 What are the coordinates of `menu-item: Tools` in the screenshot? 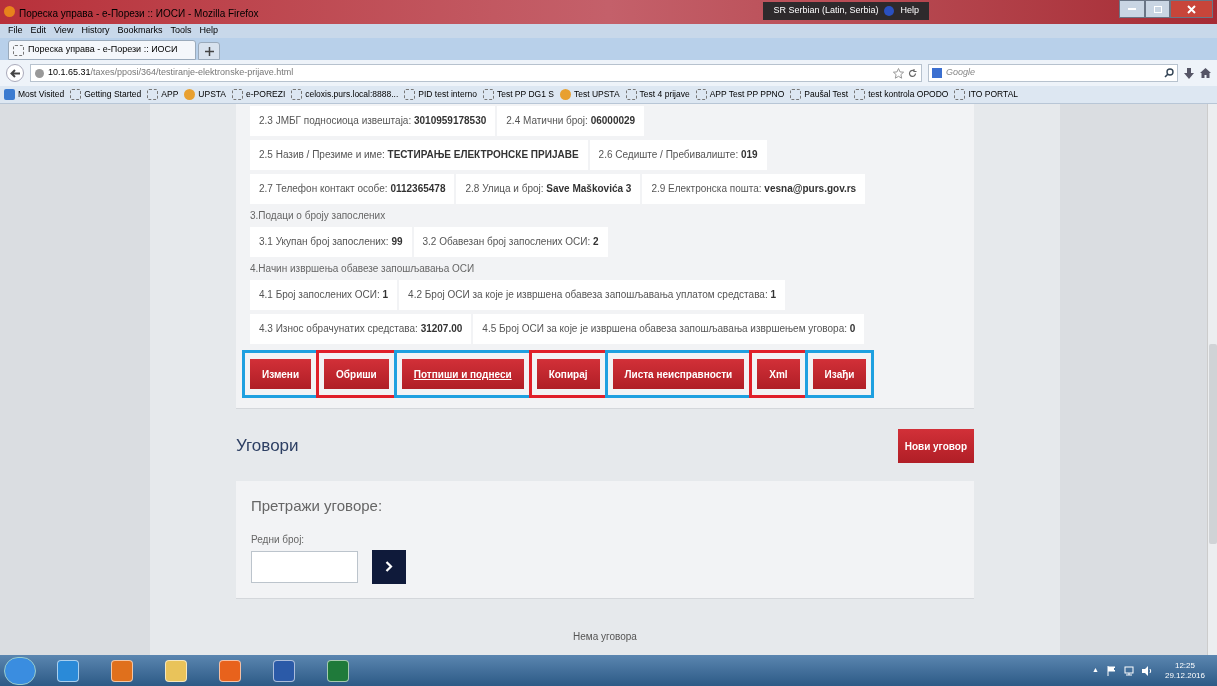 It's located at (181, 31).